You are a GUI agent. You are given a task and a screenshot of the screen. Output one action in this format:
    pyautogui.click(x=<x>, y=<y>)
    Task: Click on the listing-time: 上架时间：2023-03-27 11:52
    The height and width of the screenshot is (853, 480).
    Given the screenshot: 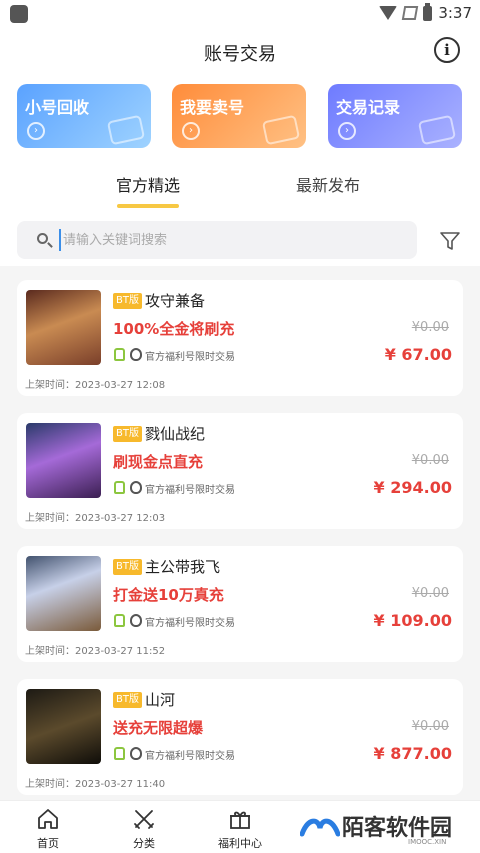 What is the action you would take?
    pyautogui.click(x=95, y=651)
    